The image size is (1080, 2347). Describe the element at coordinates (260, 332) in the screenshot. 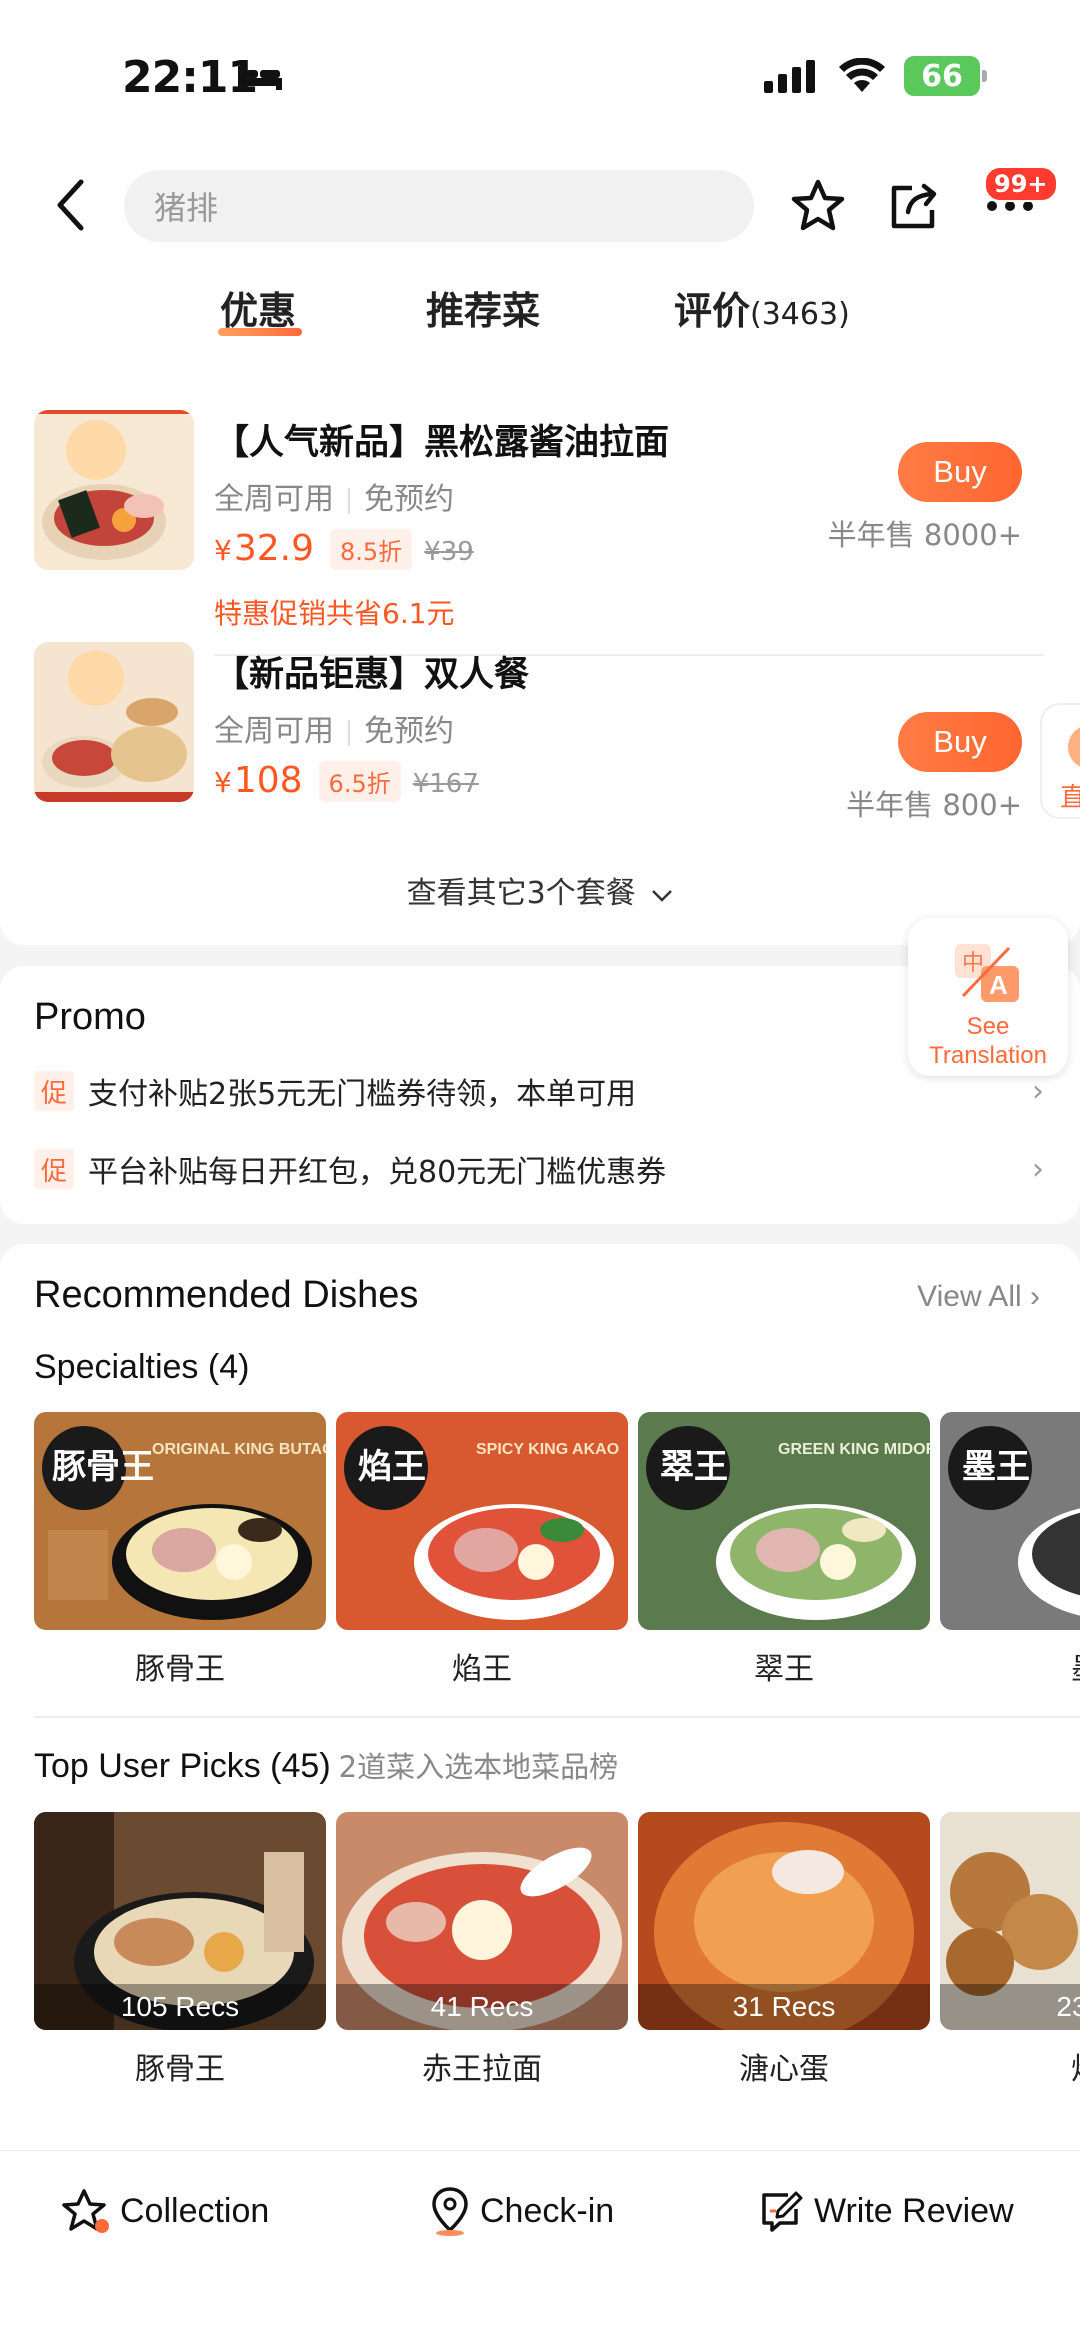

I see `active-tab-indicator` at that location.